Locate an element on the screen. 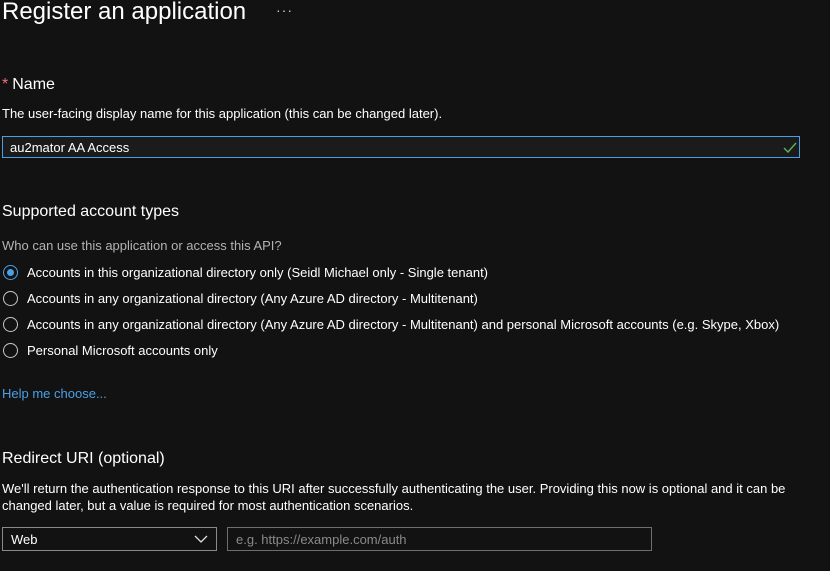 The height and width of the screenshot is (571, 830). radio-selected is located at coordinates (10, 272).